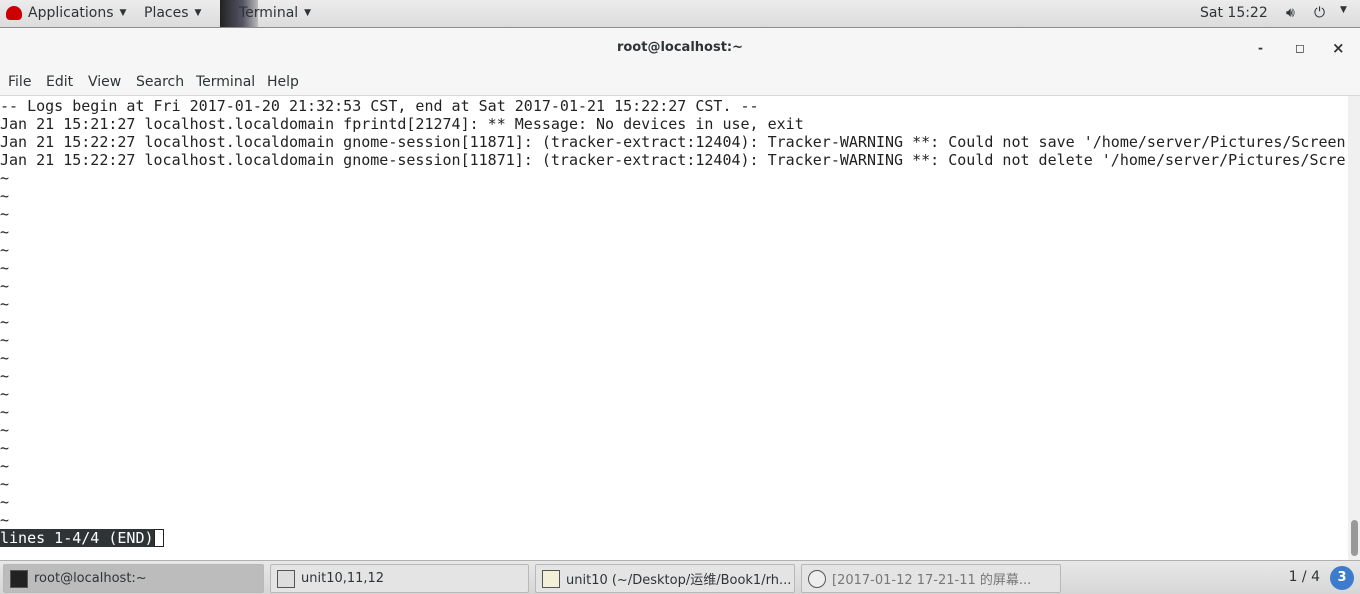 Image resolution: width=1360 pixels, height=594 pixels. What do you see at coordinates (1319, 13) in the screenshot?
I see `power-icon: ⏻` at bounding box center [1319, 13].